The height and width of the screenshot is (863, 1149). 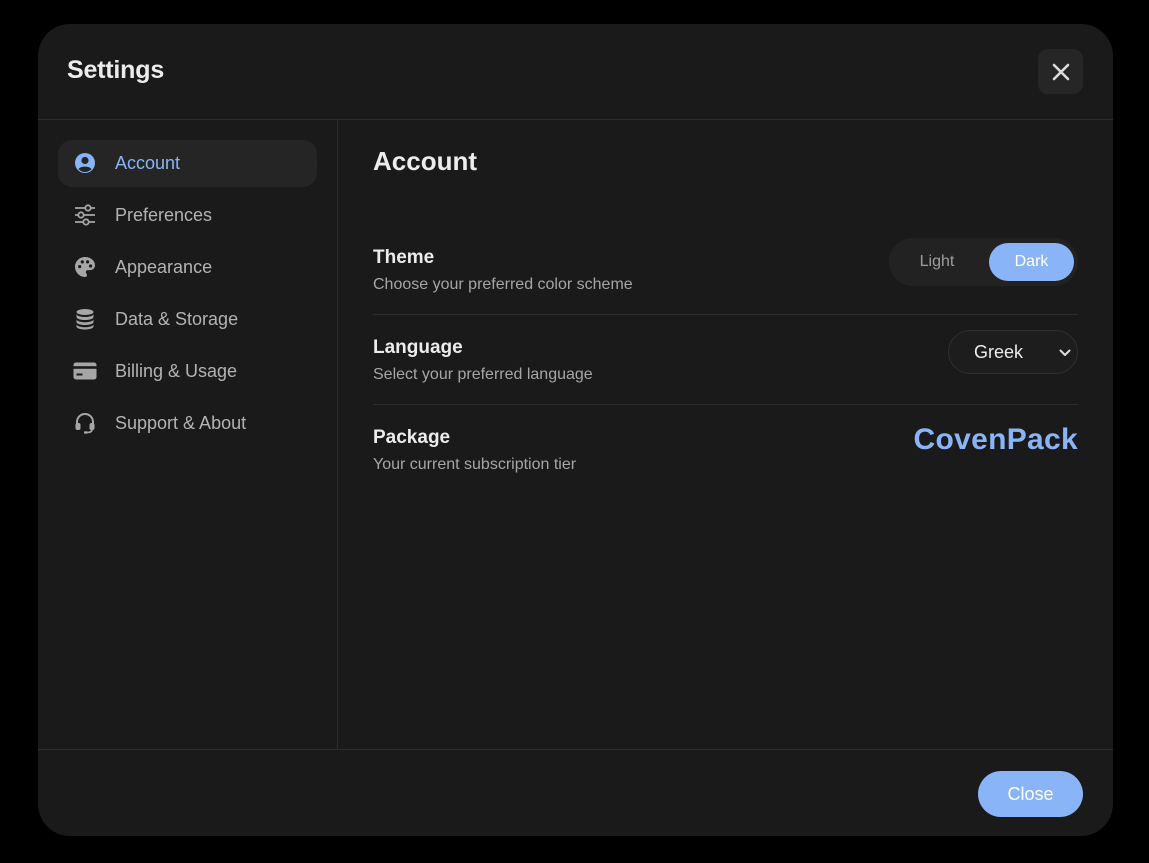 What do you see at coordinates (418, 347) in the screenshot?
I see `language-label: Language` at bounding box center [418, 347].